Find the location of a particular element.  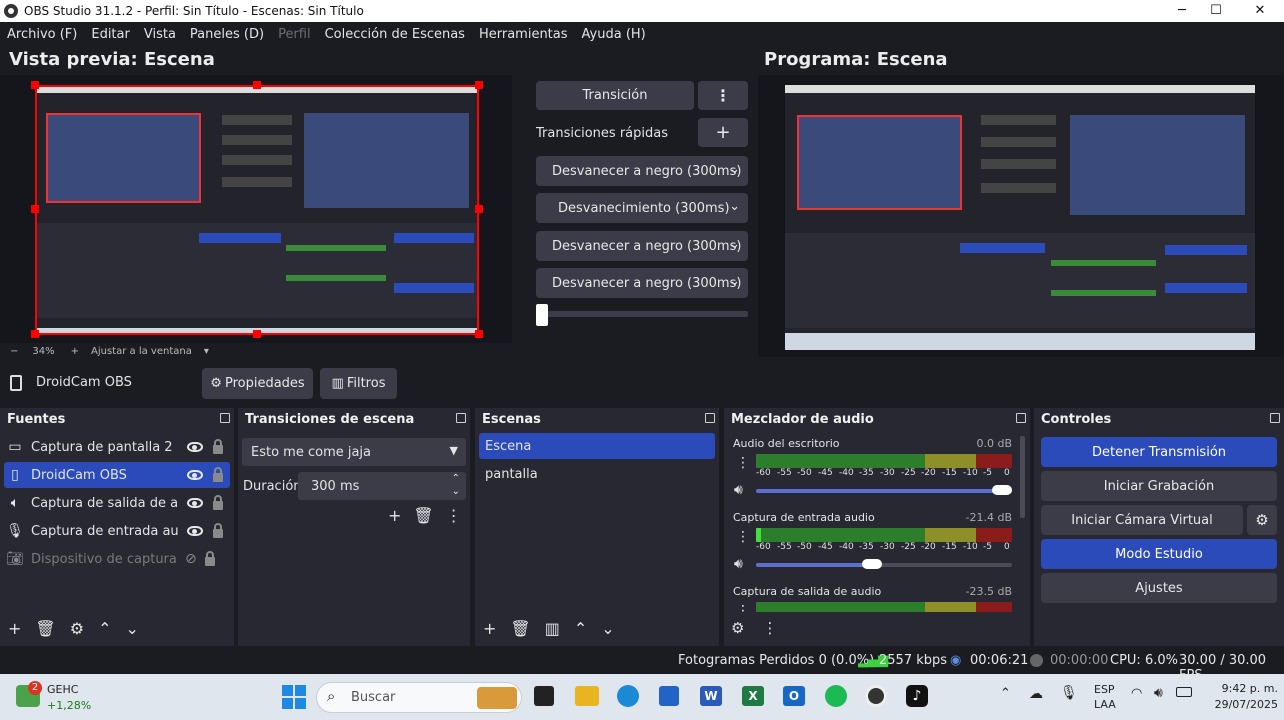

menu-archivo: Archivo (F) is located at coordinates (42, 34).